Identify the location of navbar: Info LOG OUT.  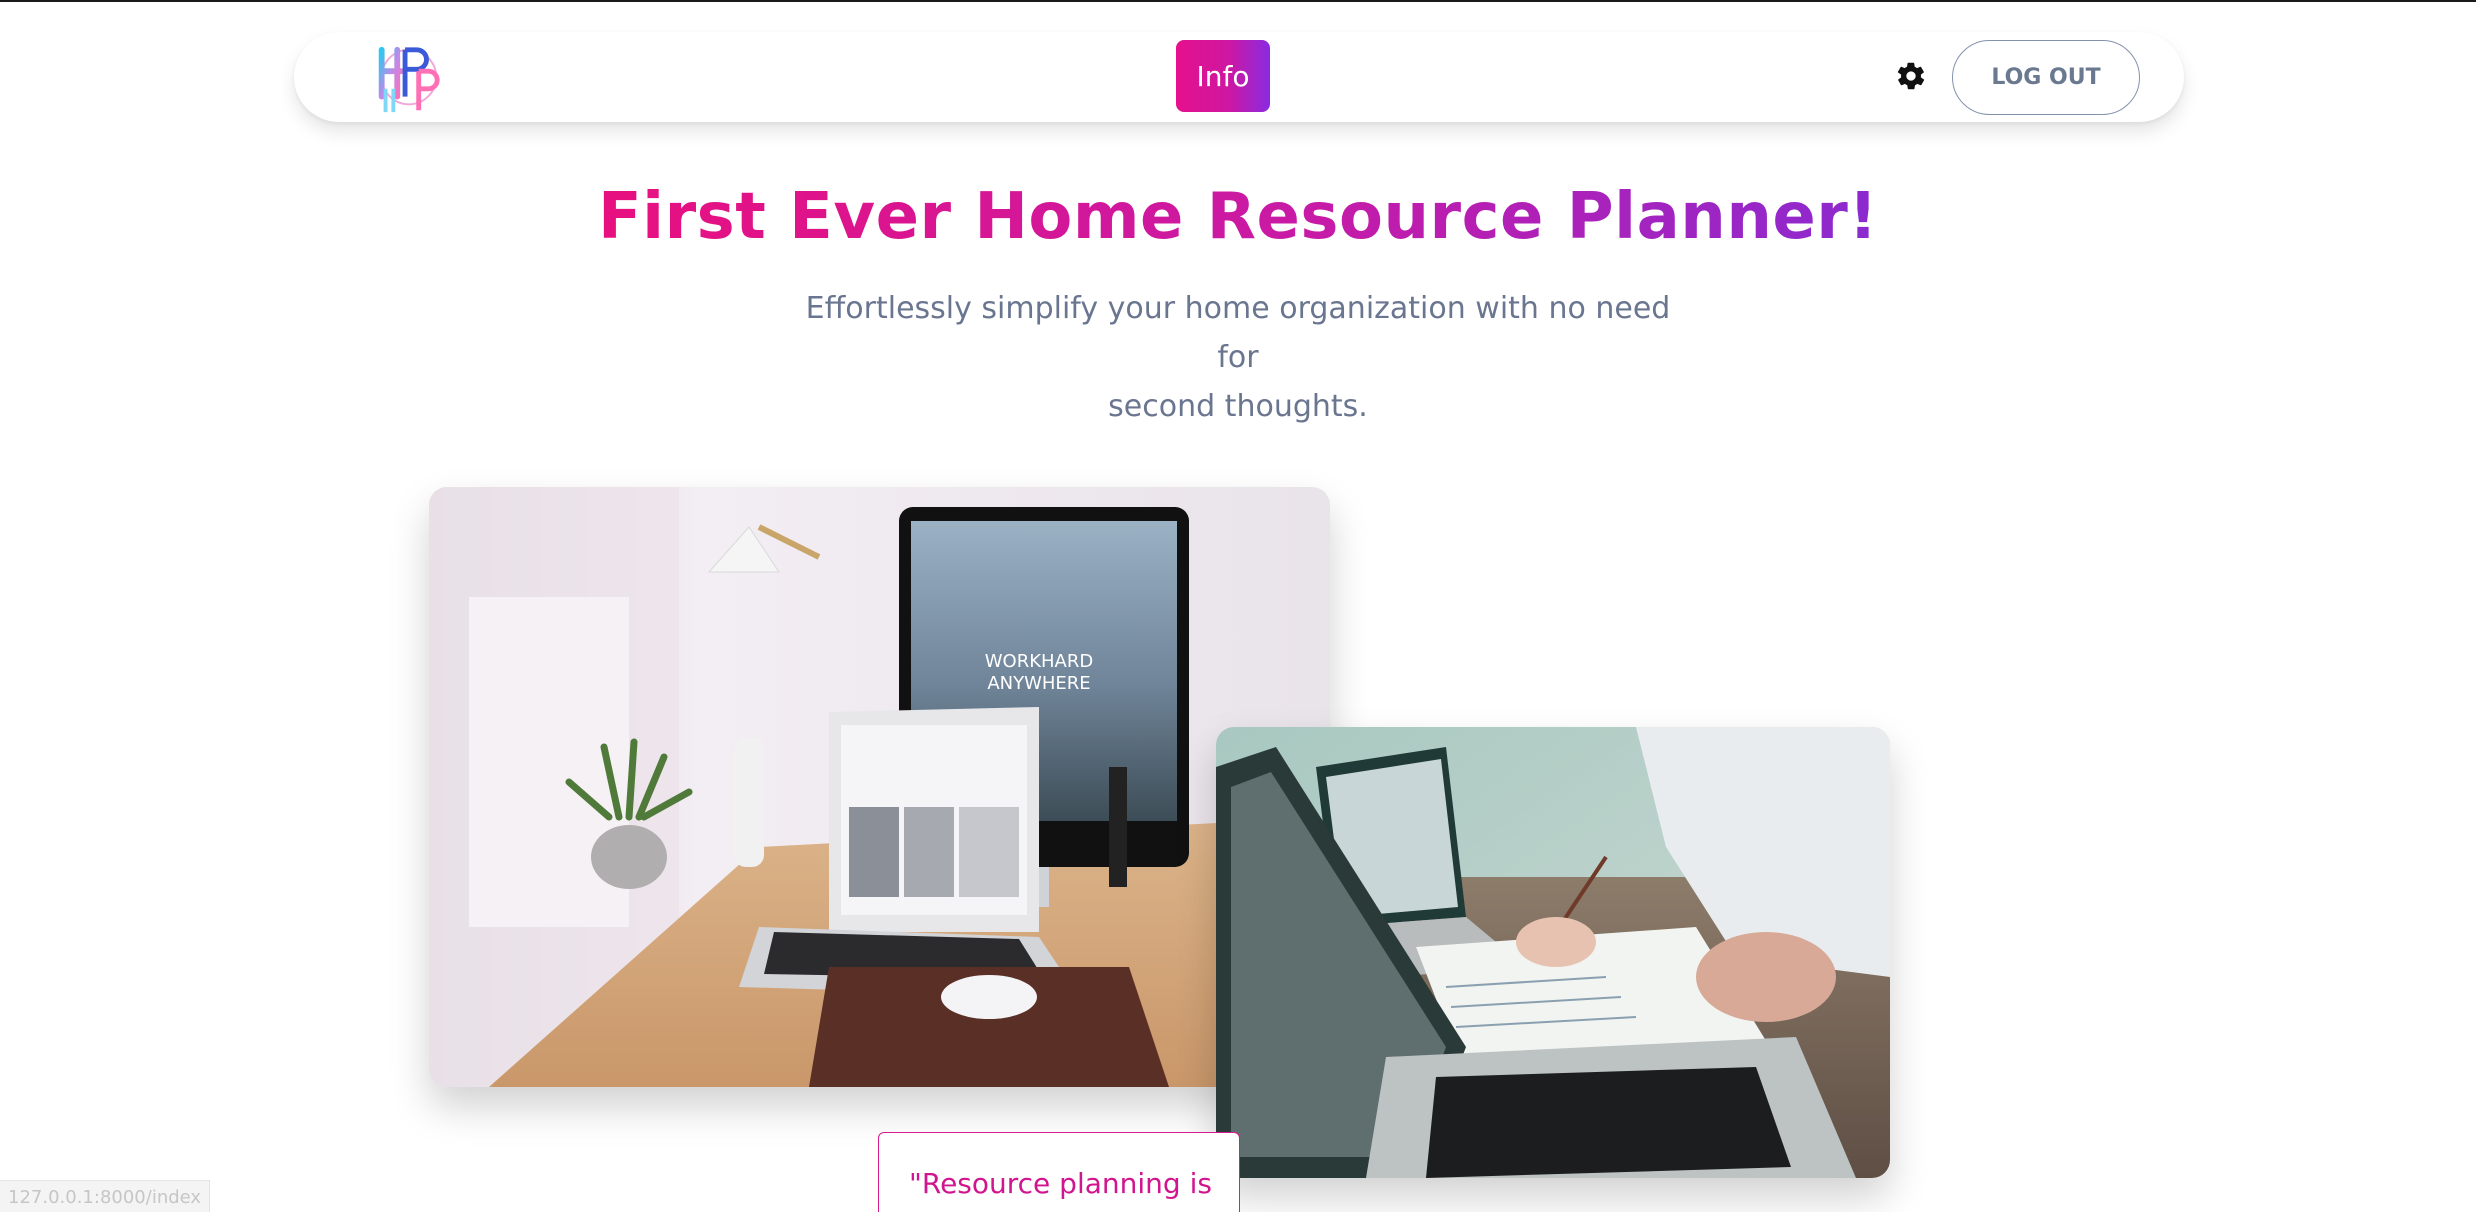
(1239, 77).